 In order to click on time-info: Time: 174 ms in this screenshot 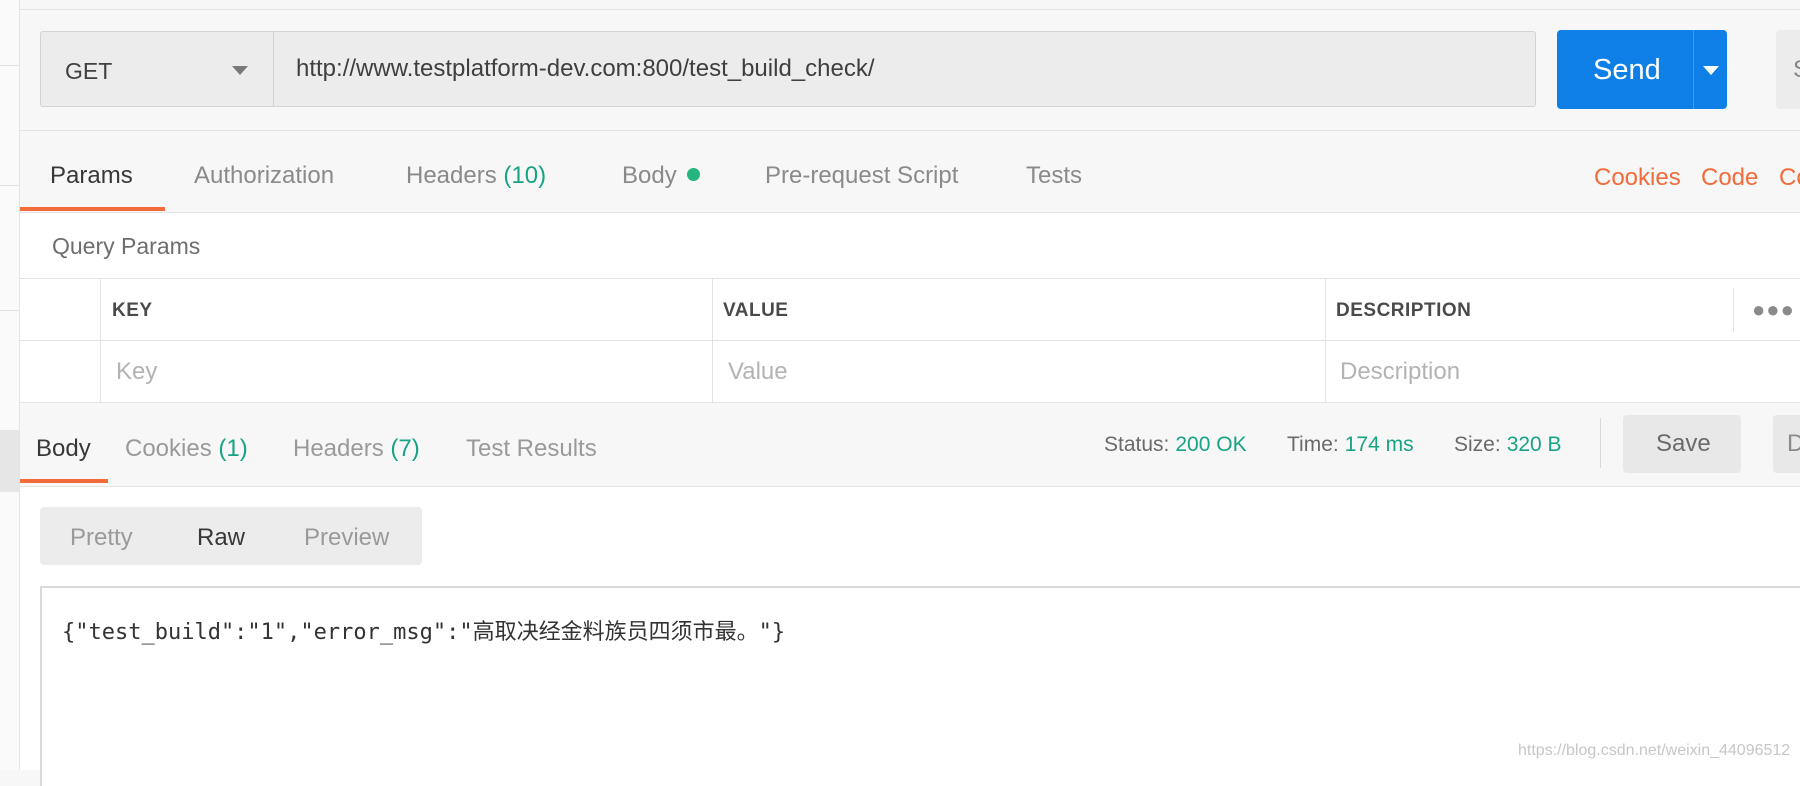, I will do `click(1350, 445)`.